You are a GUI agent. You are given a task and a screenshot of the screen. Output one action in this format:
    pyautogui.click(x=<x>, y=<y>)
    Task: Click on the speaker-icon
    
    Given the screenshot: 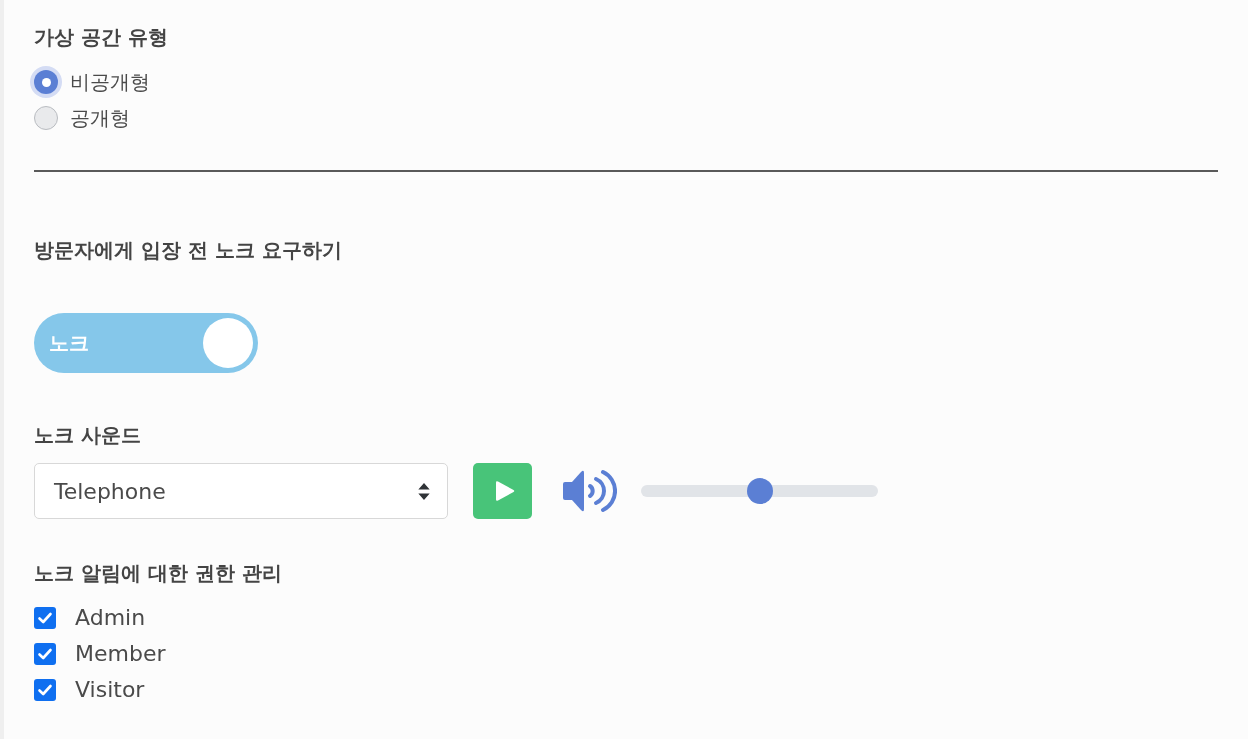 What is the action you would take?
    pyautogui.click(x=590, y=491)
    